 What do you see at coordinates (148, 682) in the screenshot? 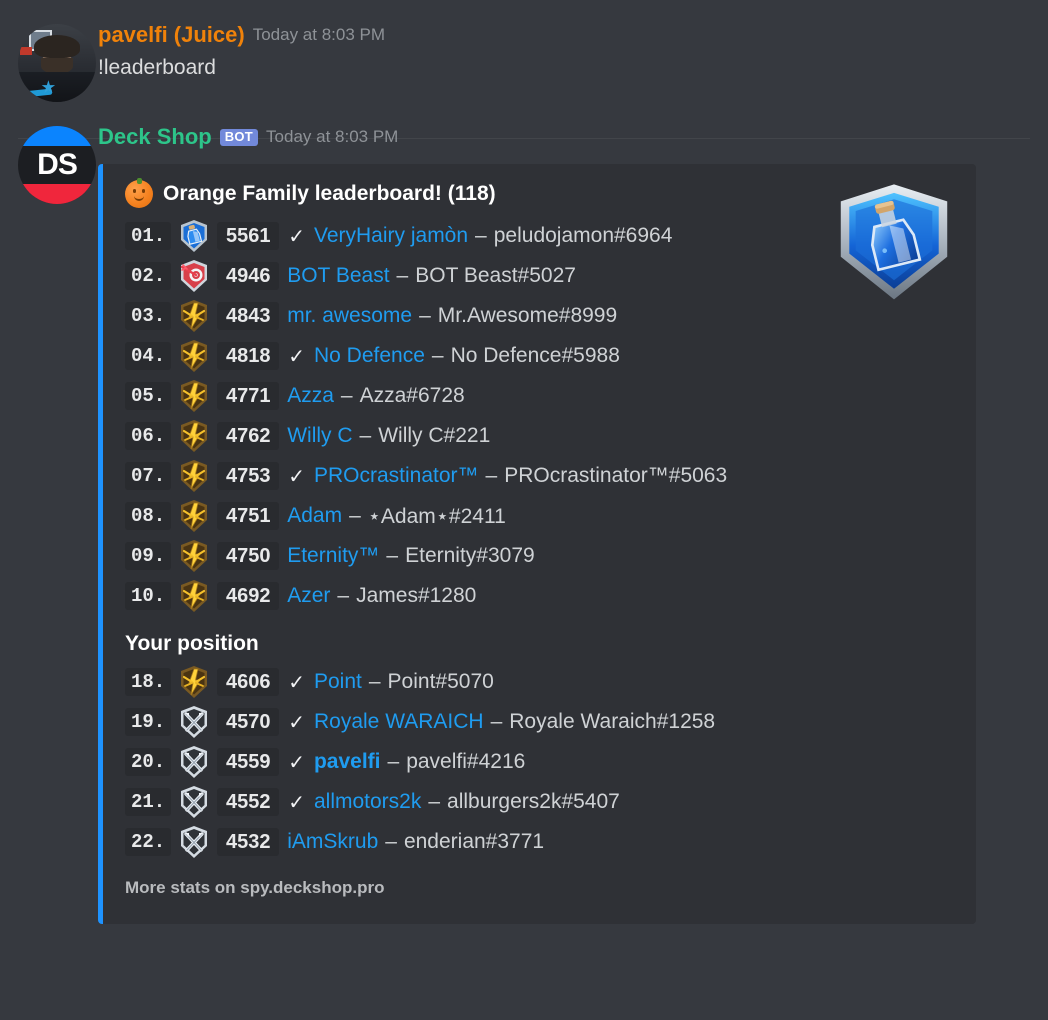
I see `rank-number: 18.` at bounding box center [148, 682].